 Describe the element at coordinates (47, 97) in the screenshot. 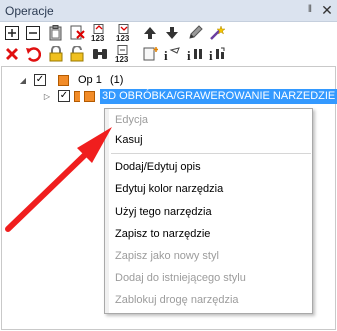

I see `expand-arrow-icon: ▷` at that location.